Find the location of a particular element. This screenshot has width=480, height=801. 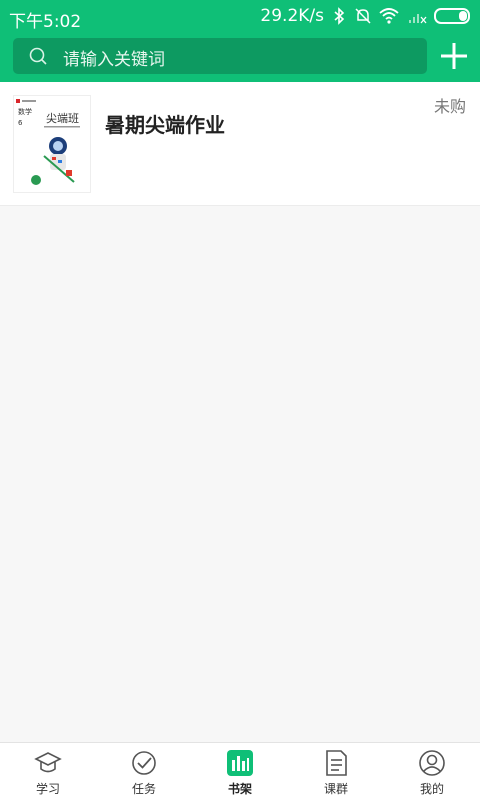

cover-grade: 6 is located at coordinates (20, 123).